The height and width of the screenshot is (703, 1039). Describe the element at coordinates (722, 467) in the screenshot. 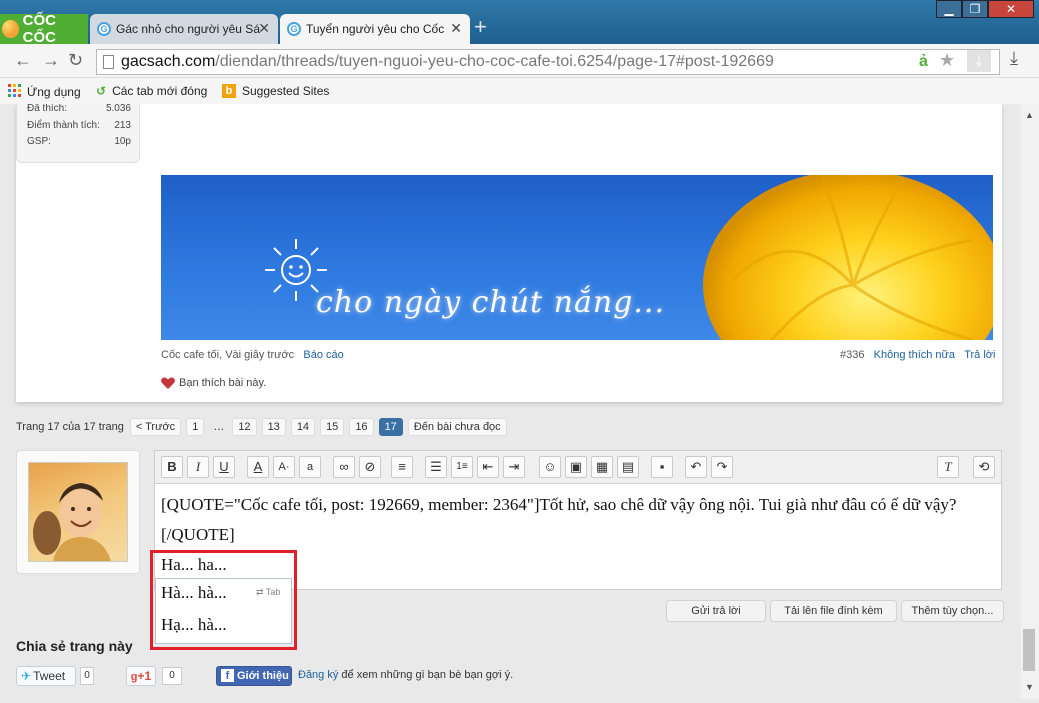

I see `redo-icon: ↷` at that location.